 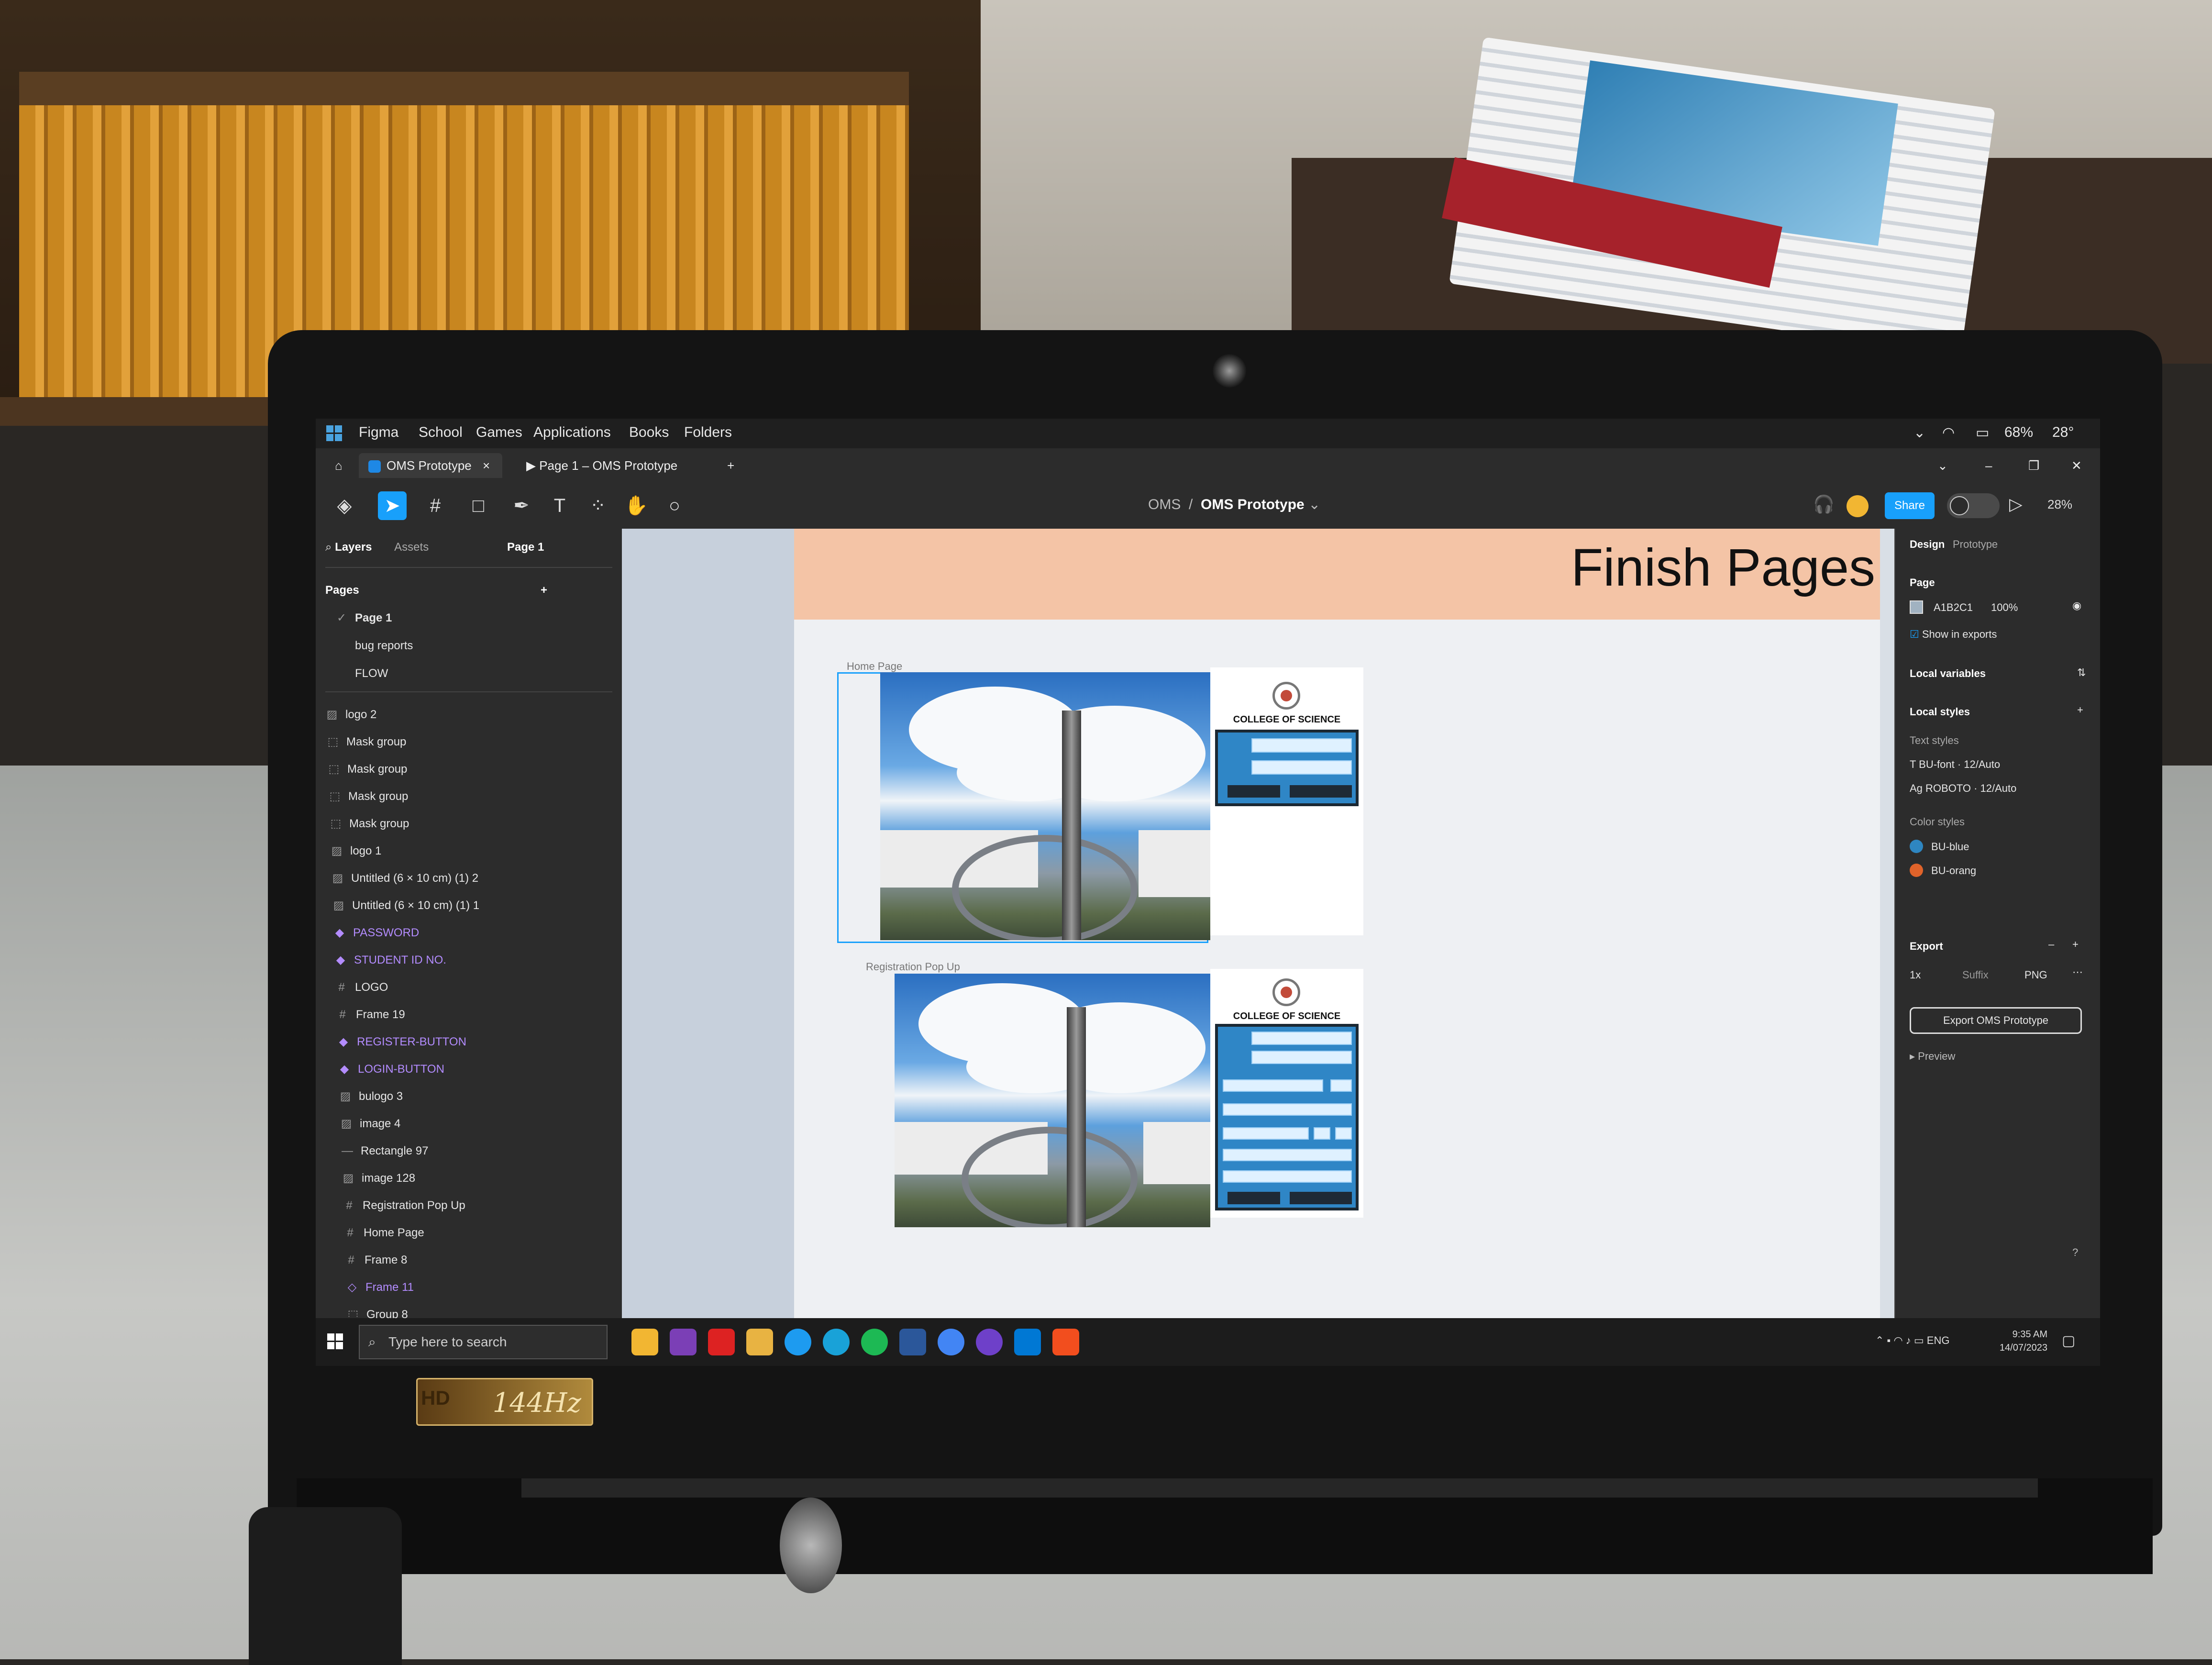 What do you see at coordinates (2077, 972) in the screenshot?
I see `more-icon: ⋯` at bounding box center [2077, 972].